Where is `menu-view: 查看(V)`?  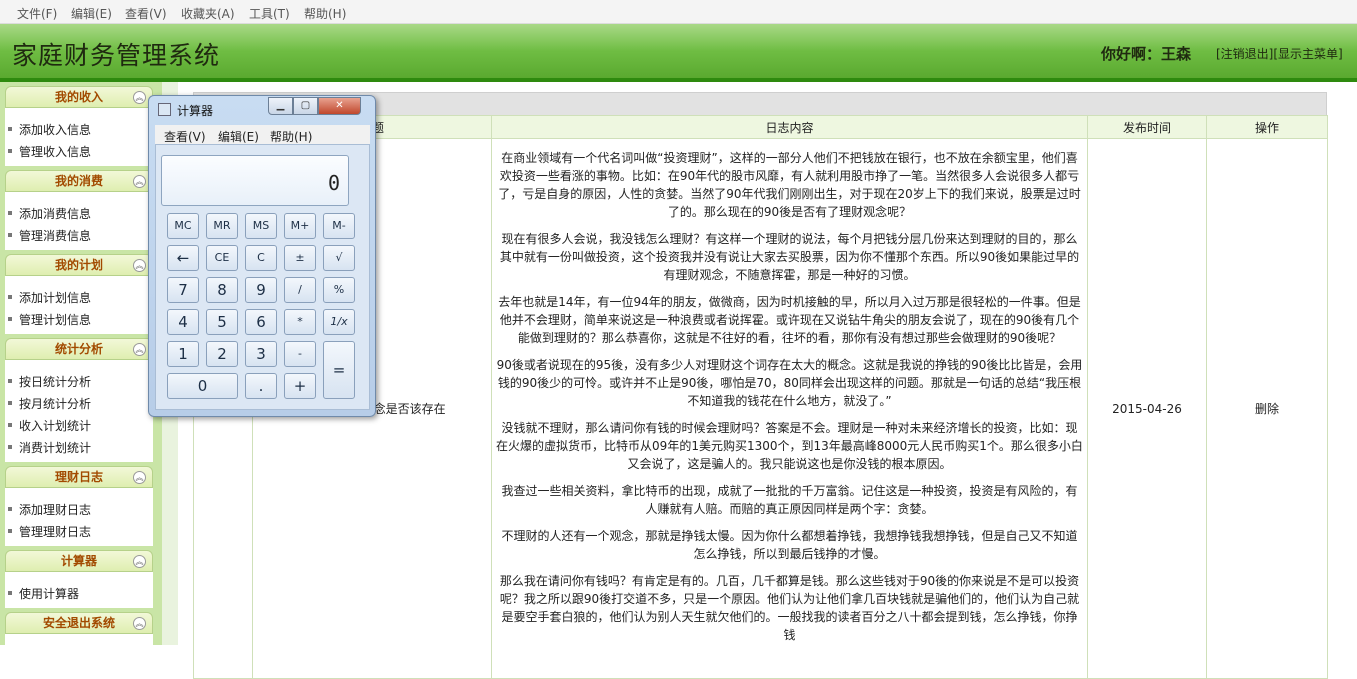
menu-view: 查看(V) is located at coordinates (146, 13).